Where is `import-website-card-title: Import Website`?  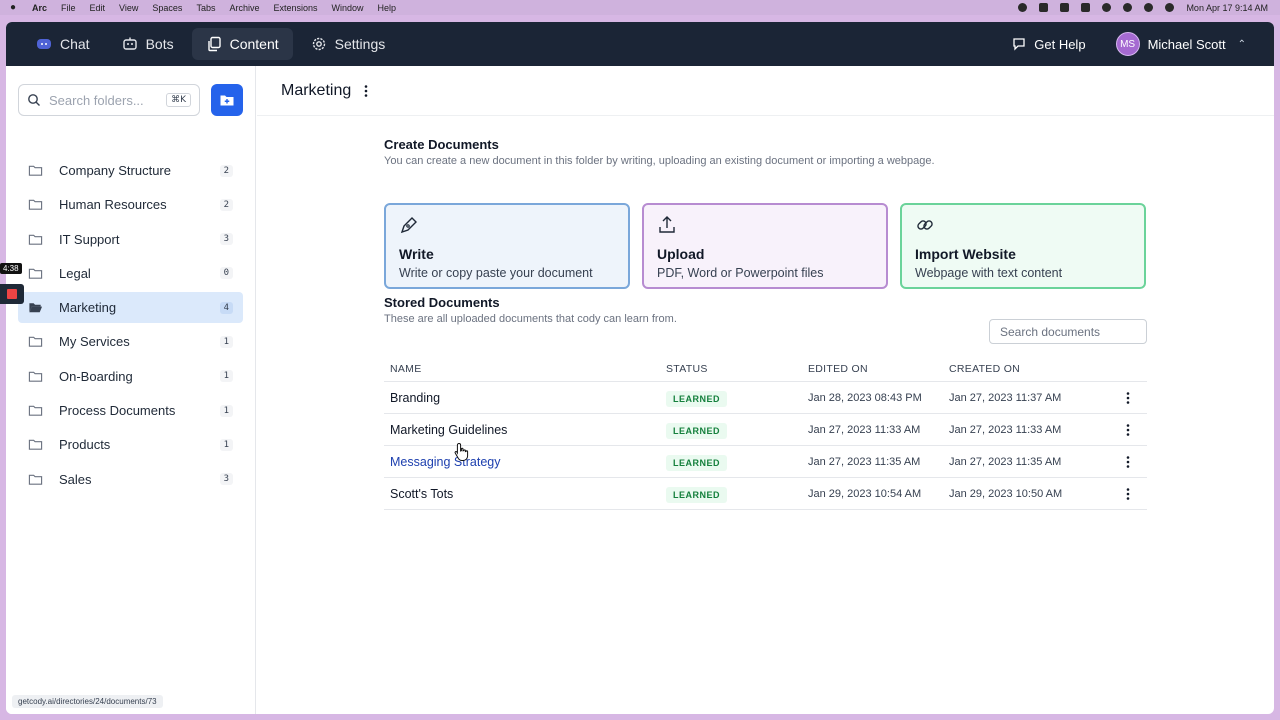 import-website-card-title: Import Website is located at coordinates (965, 254).